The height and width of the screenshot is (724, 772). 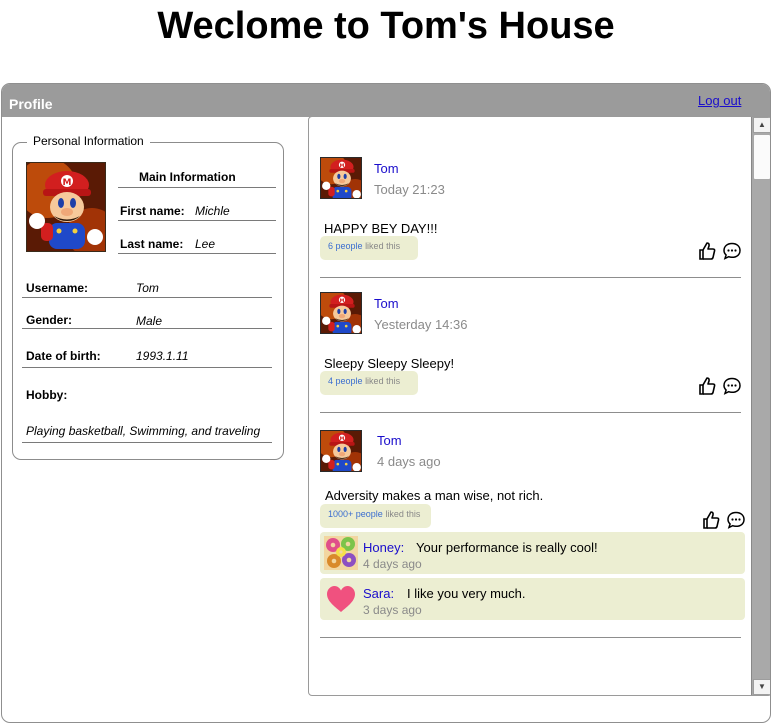 What do you see at coordinates (66, 207) in the screenshot?
I see `profile-avatar` at bounding box center [66, 207].